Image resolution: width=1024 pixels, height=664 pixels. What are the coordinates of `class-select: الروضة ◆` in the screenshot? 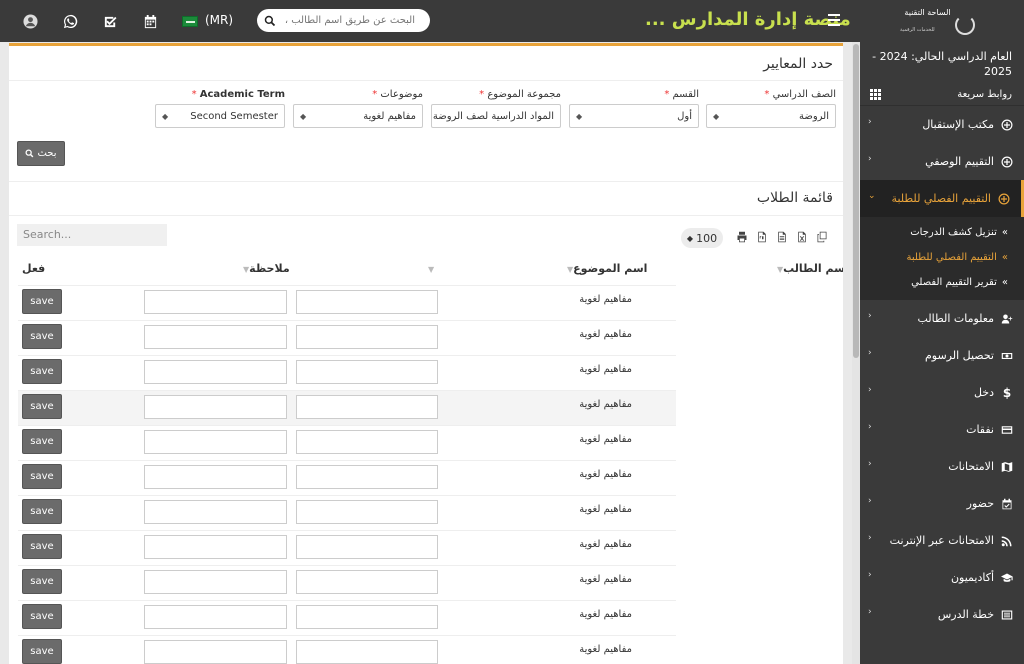 It's located at (771, 116).